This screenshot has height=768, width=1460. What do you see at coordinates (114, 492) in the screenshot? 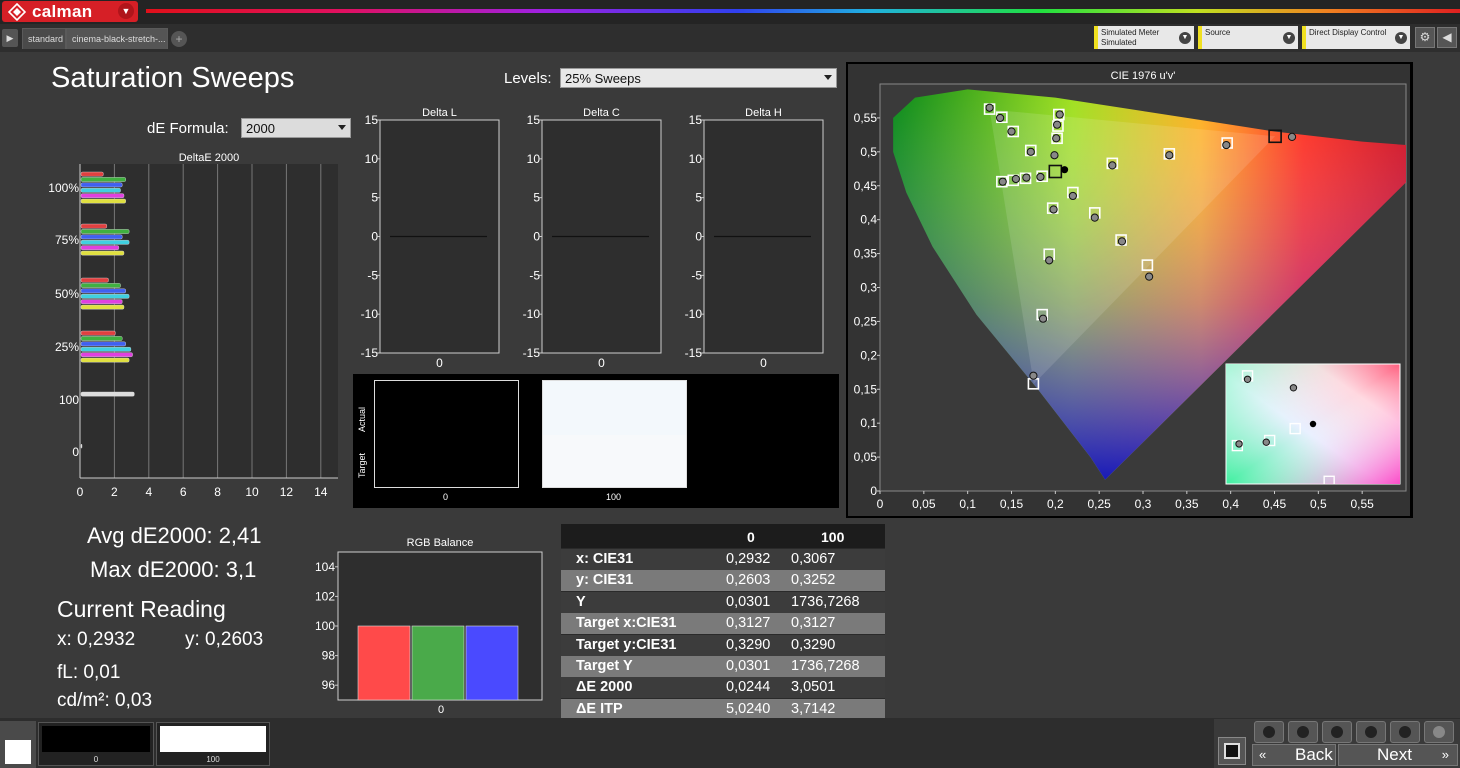
I see `x-tick-label: 2` at bounding box center [114, 492].